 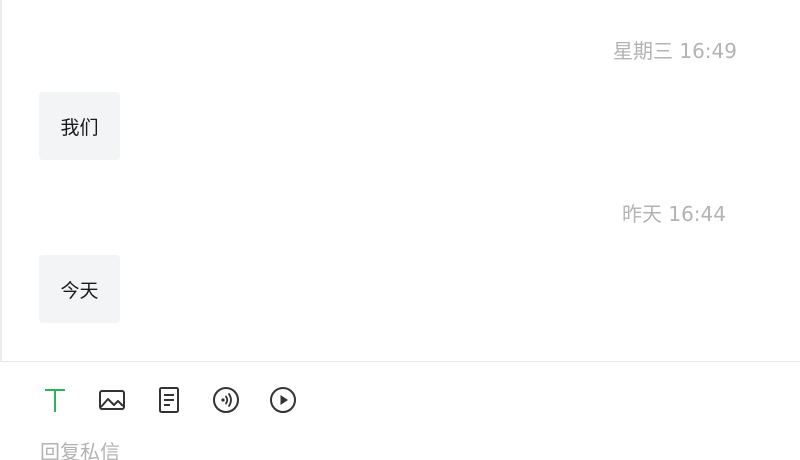 I want to click on message-bubble: 今天, so click(x=79, y=289).